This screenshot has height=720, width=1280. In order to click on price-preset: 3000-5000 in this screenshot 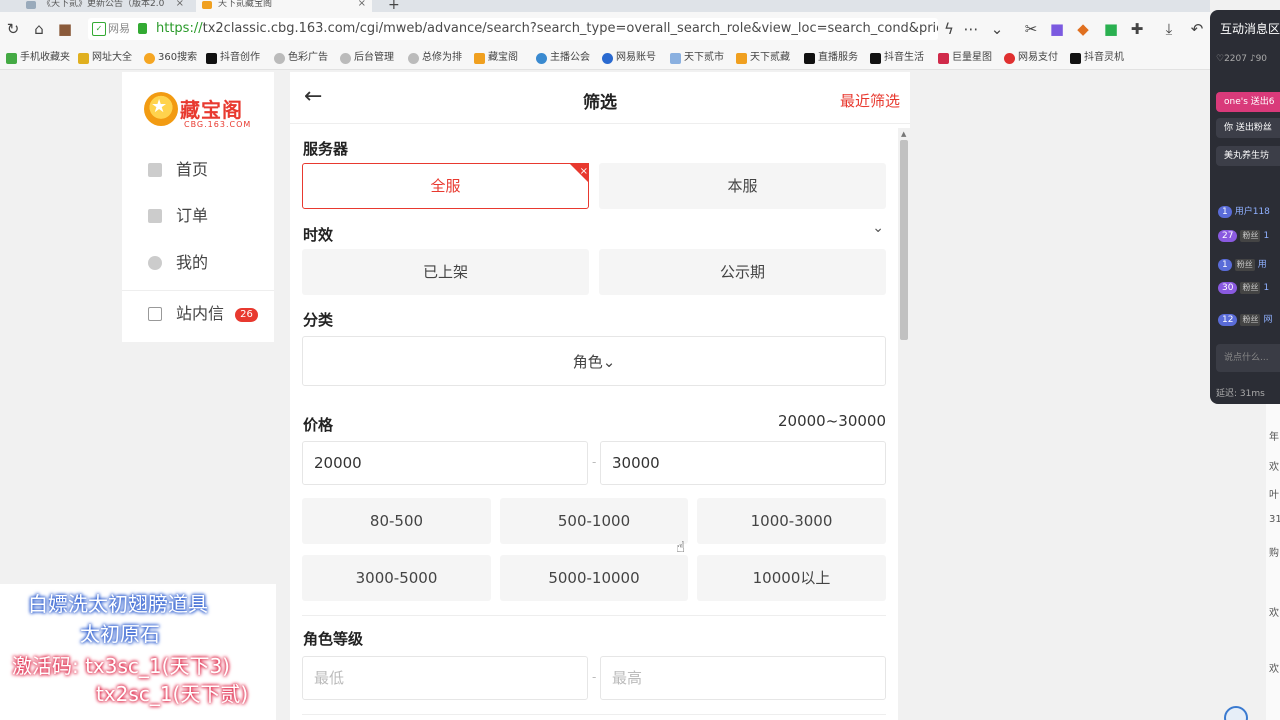, I will do `click(396, 578)`.